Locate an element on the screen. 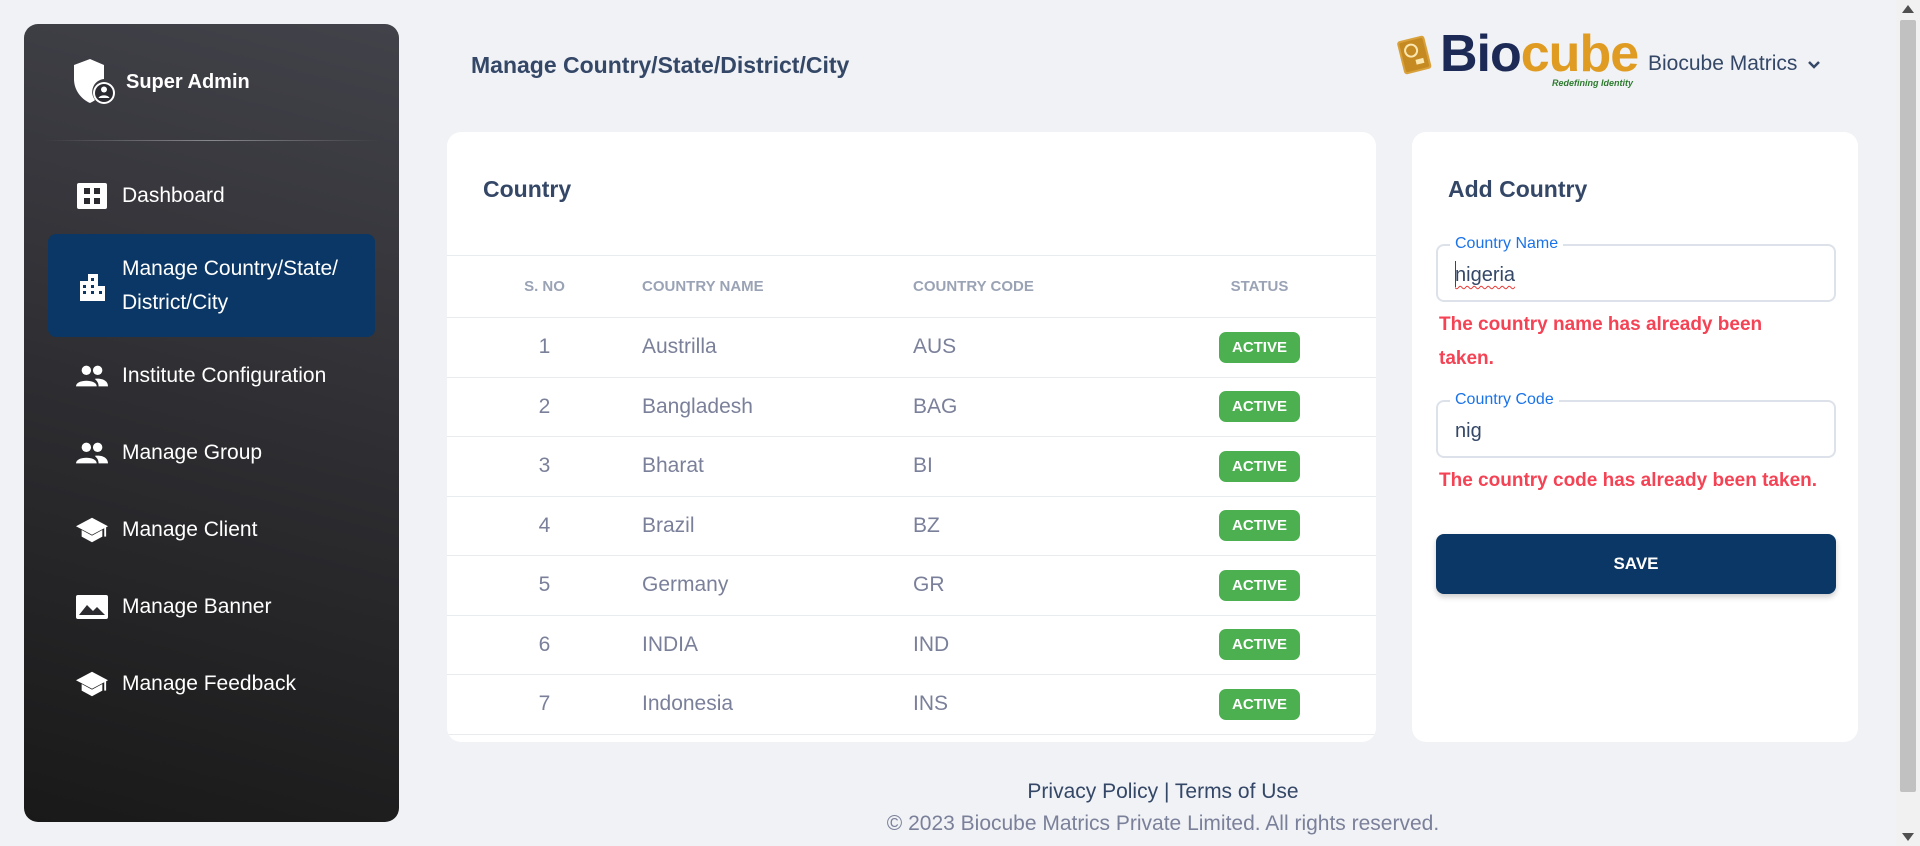 The height and width of the screenshot is (846, 1920). cell-sno: 3 is located at coordinates (544, 466).